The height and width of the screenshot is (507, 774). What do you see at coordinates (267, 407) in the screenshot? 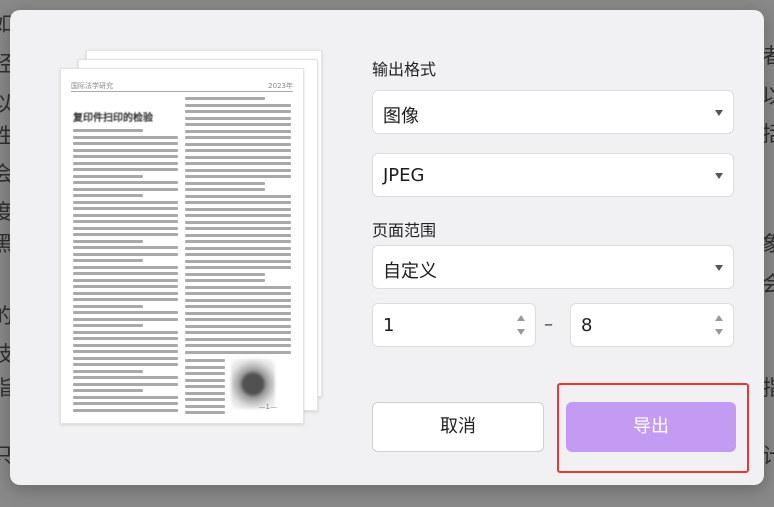
I see `preview-page-number: —1—` at bounding box center [267, 407].